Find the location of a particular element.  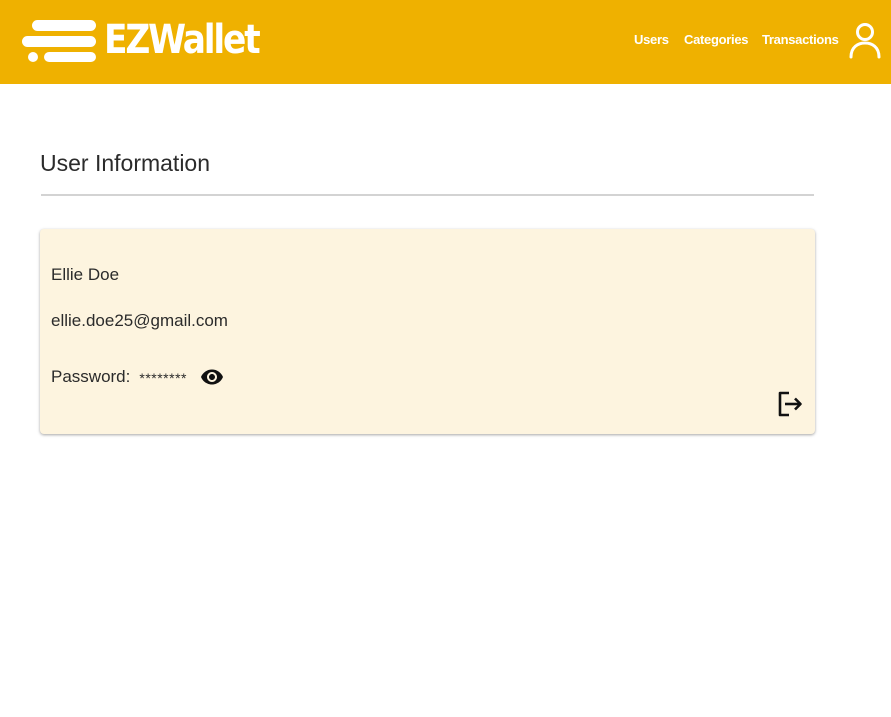

brand-name: EZWallet is located at coordinates (182, 40).